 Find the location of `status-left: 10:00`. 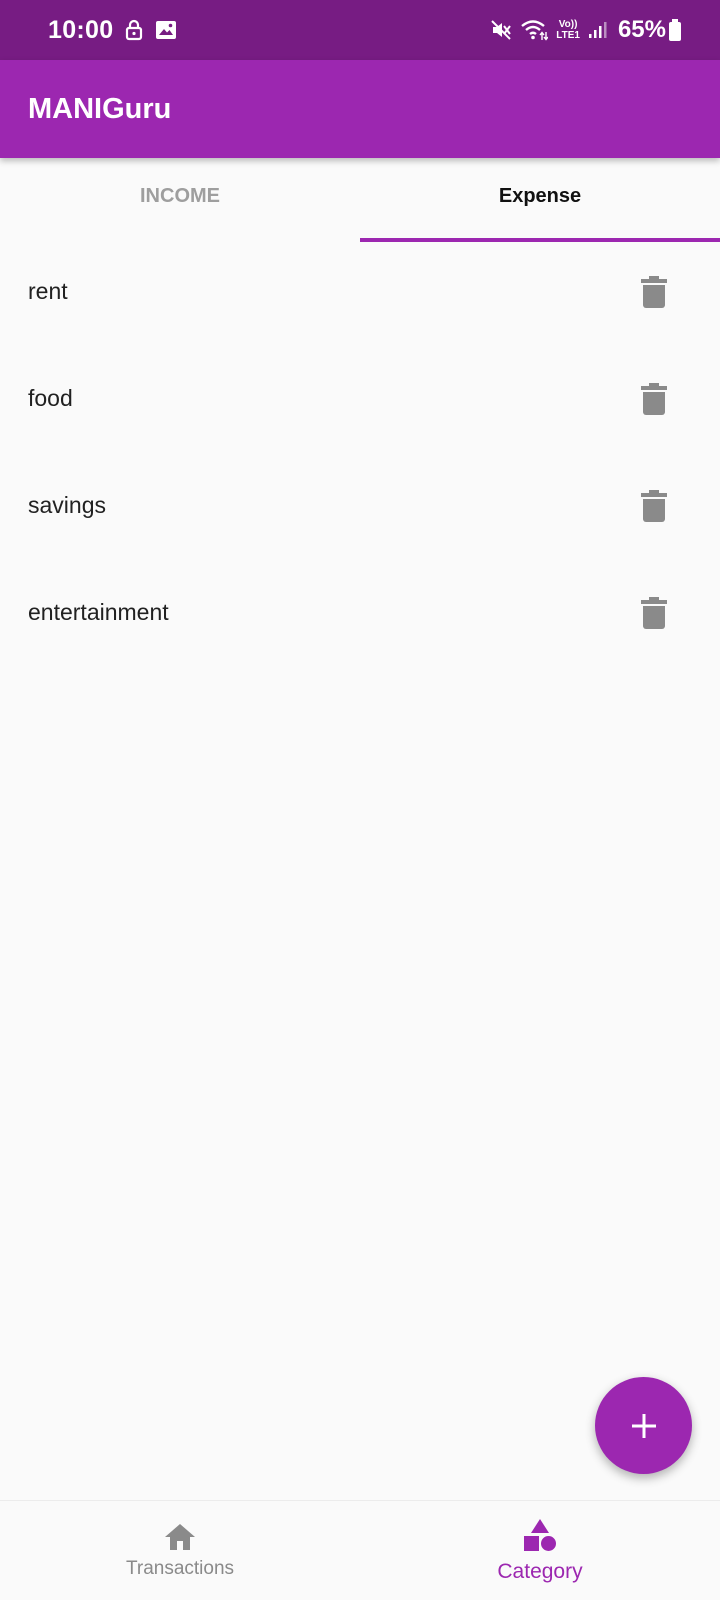

status-left: 10:00 is located at coordinates (112, 30).